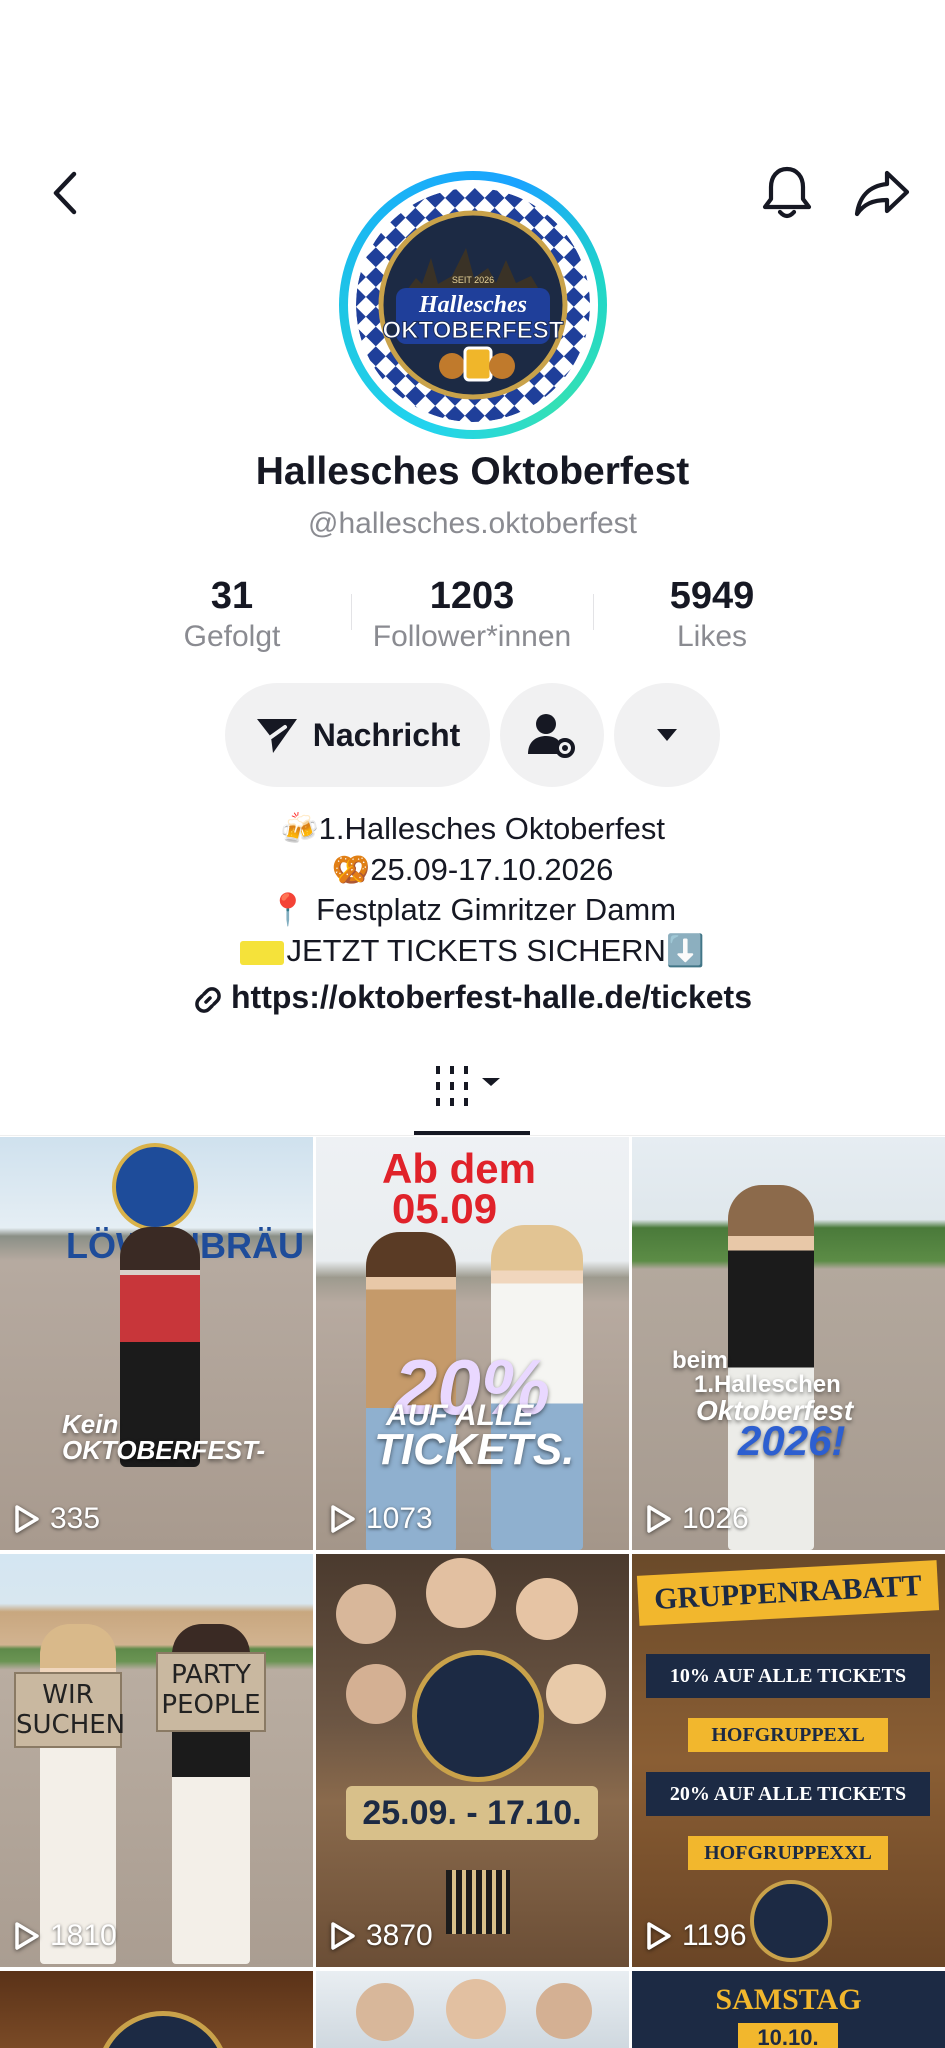 The width and height of the screenshot is (945, 2048). Describe the element at coordinates (788, 1593) in the screenshot. I see `video-6-title: GRUPPENRABATT` at that location.